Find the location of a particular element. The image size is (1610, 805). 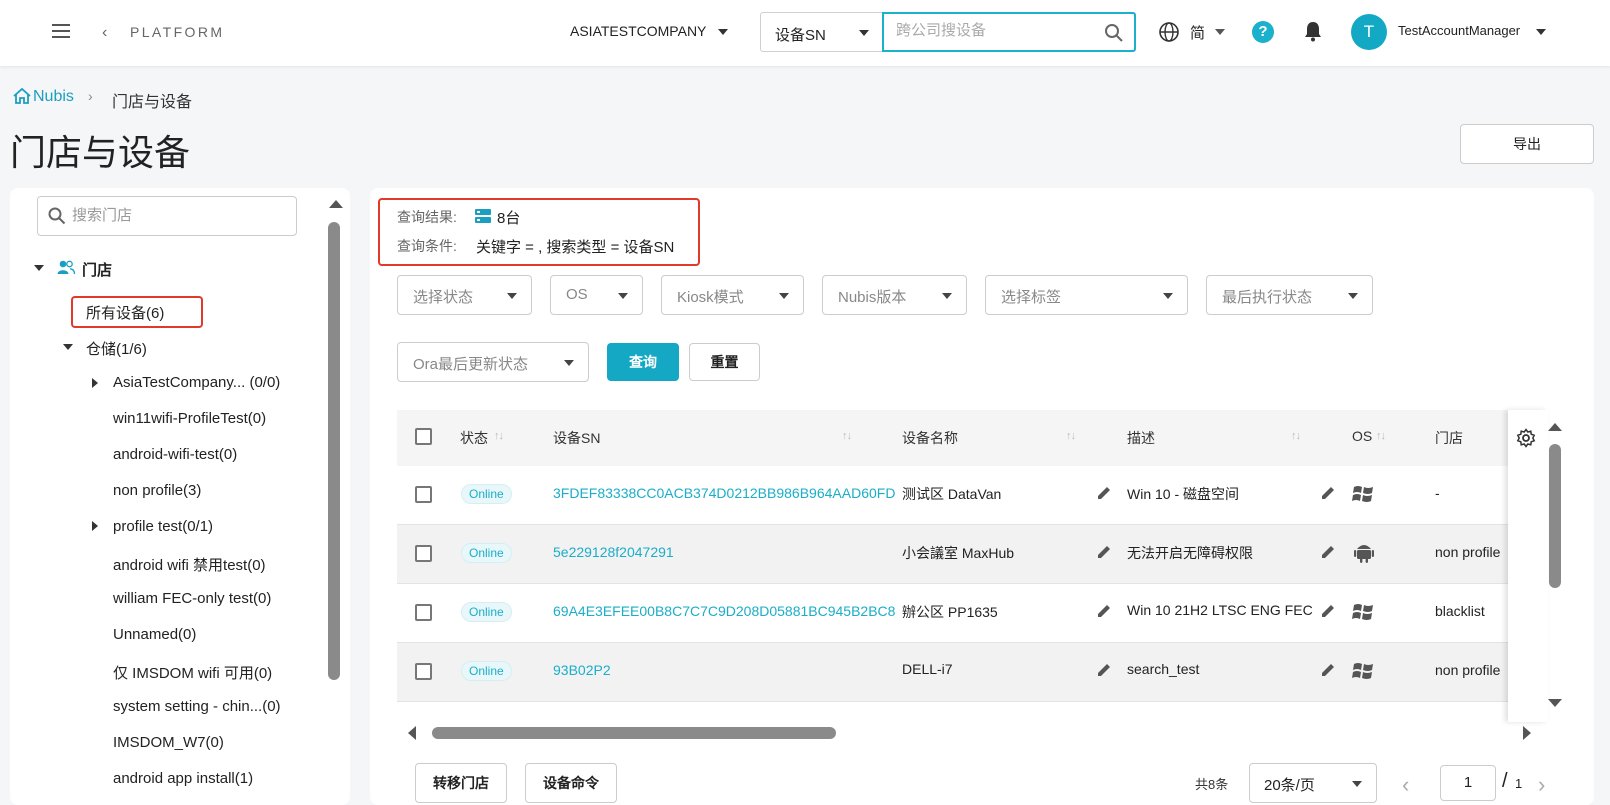

tree-item-store: AsiaTestCompany... (0/0) is located at coordinates (196, 382).